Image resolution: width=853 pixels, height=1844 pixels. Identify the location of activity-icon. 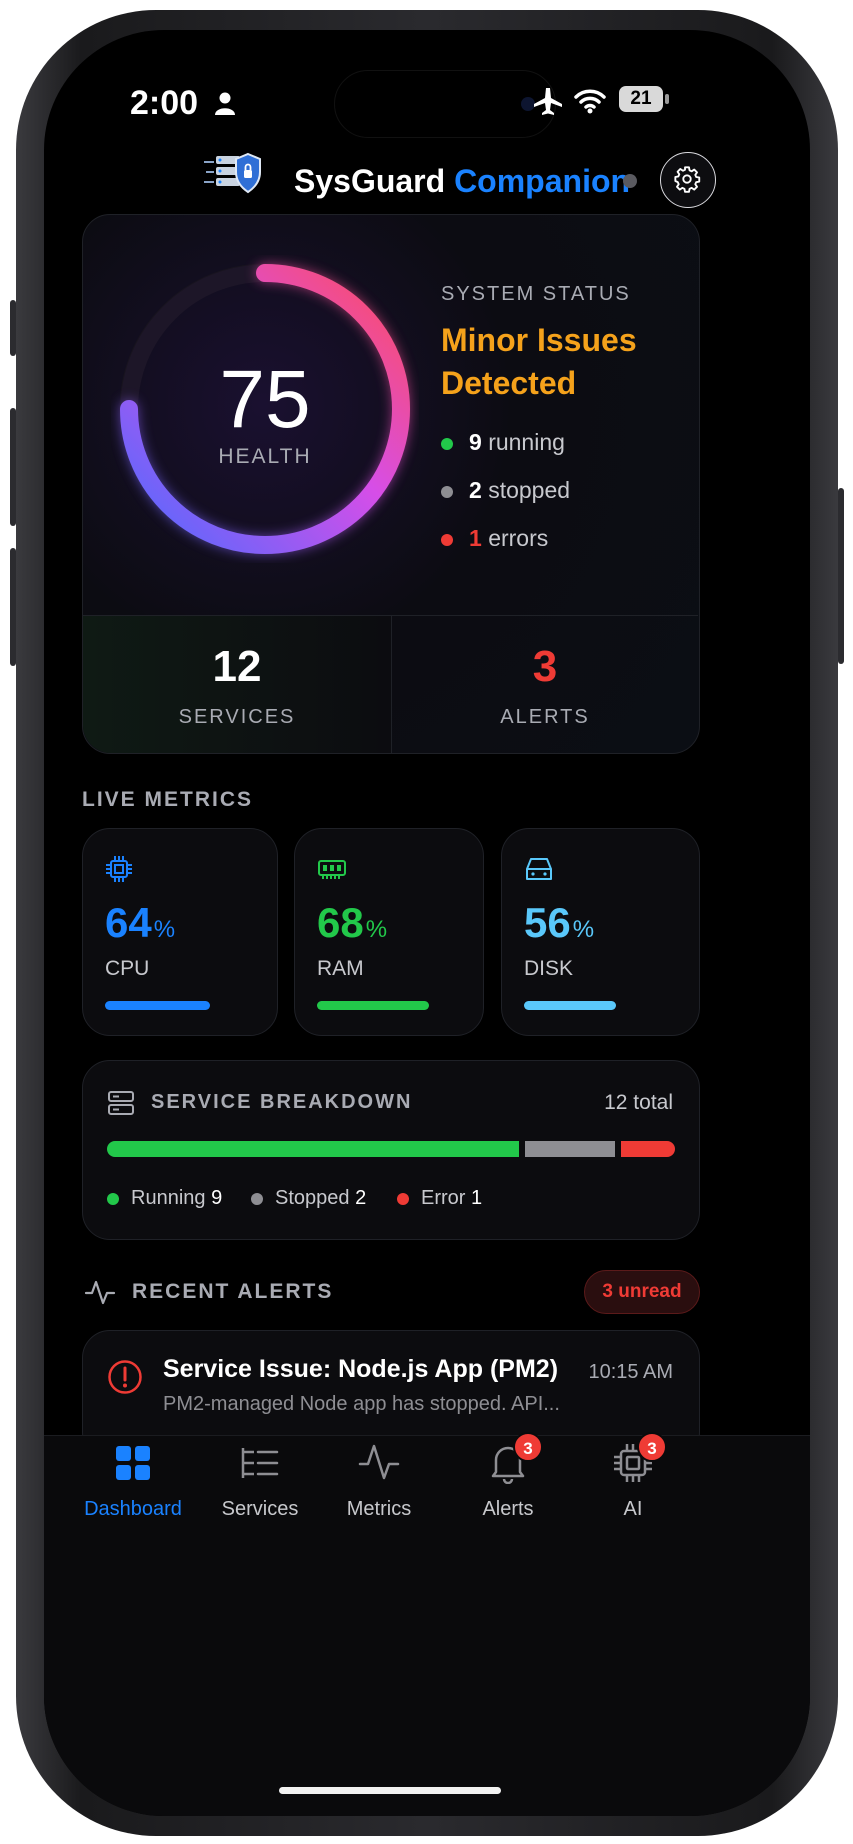
(100, 1292).